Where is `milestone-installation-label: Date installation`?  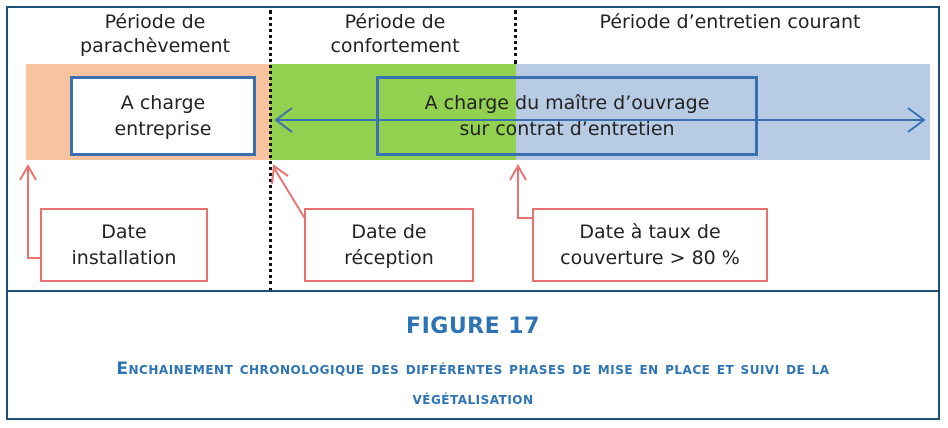
milestone-installation-label: Date installation is located at coordinates (124, 245).